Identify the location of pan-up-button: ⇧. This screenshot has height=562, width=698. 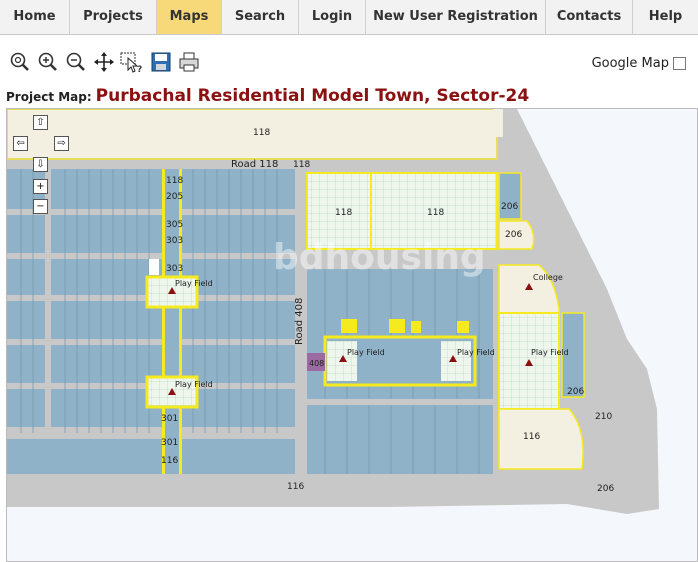
(40, 122).